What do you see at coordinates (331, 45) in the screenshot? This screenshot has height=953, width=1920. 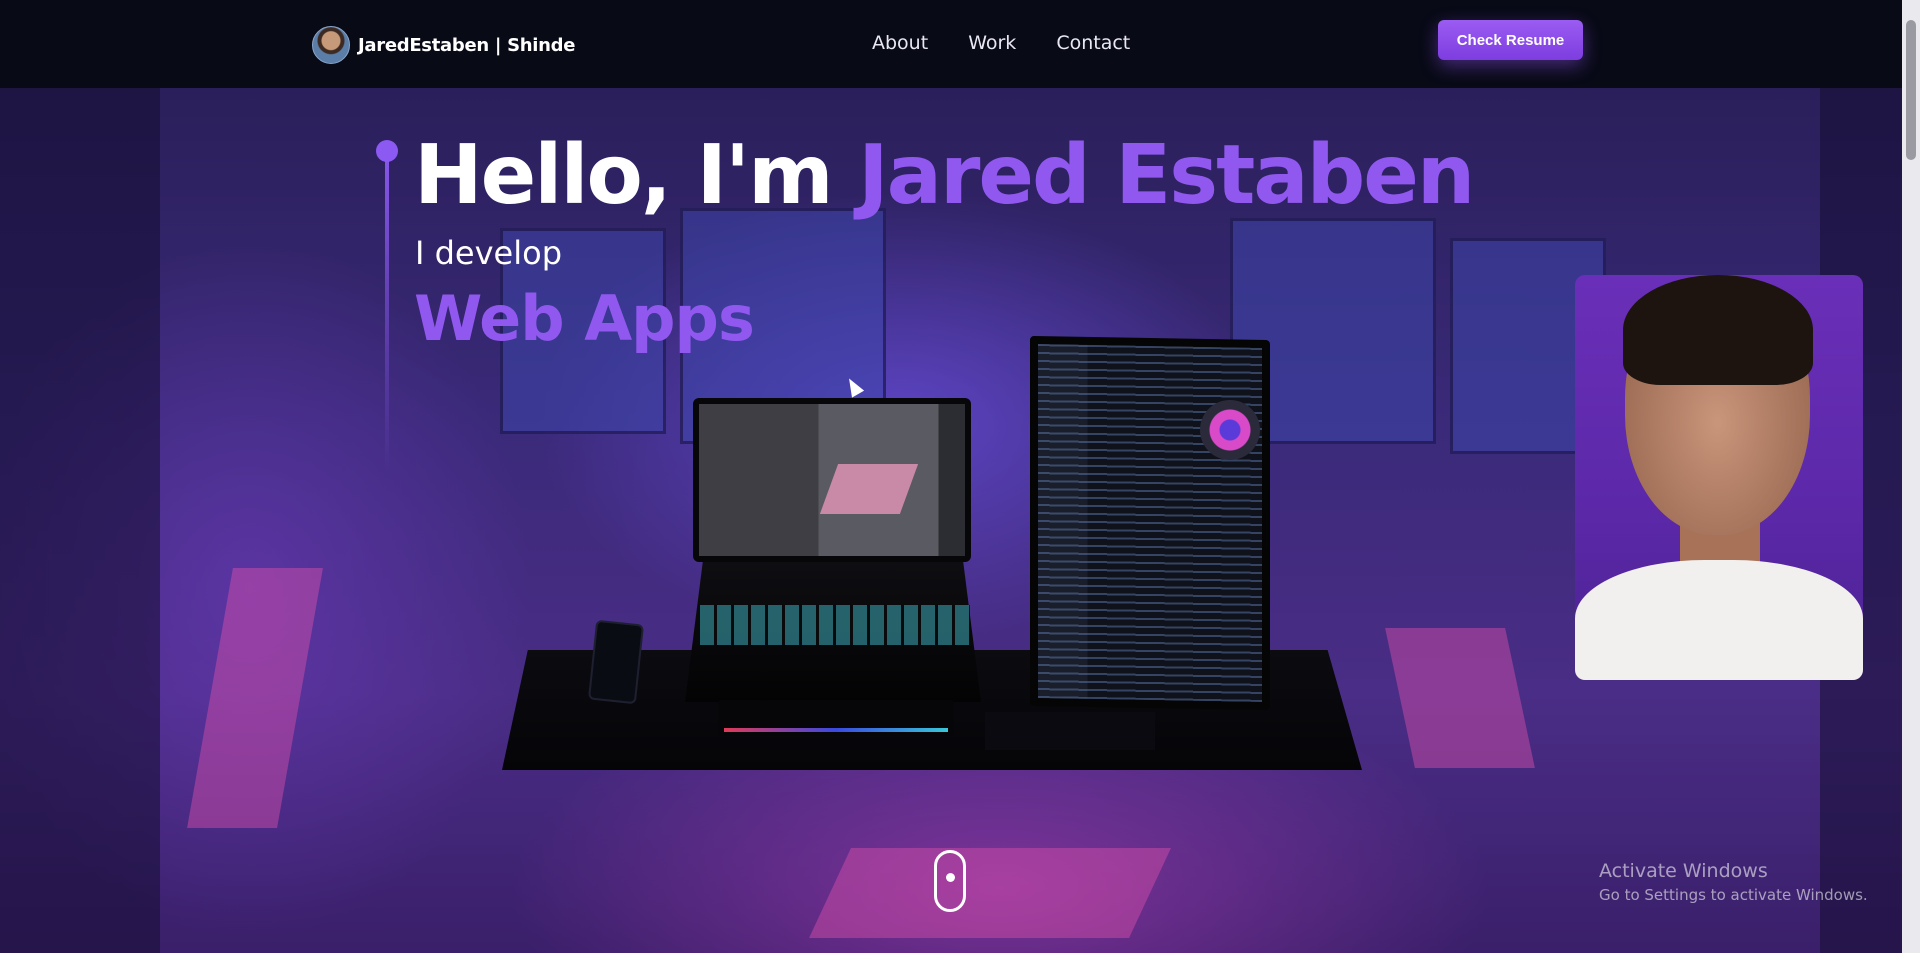 I see `avatar` at bounding box center [331, 45].